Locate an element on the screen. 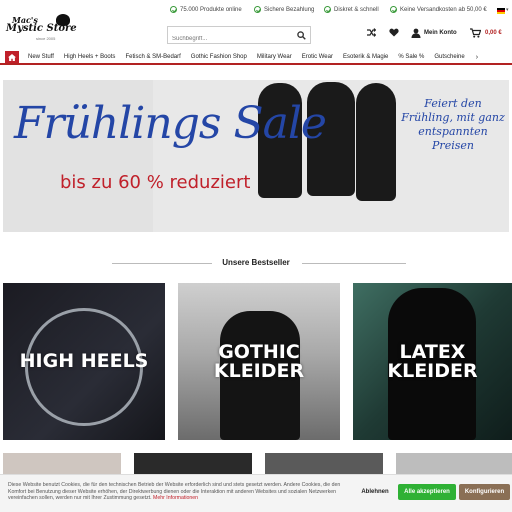  search-box is located at coordinates (239, 36).